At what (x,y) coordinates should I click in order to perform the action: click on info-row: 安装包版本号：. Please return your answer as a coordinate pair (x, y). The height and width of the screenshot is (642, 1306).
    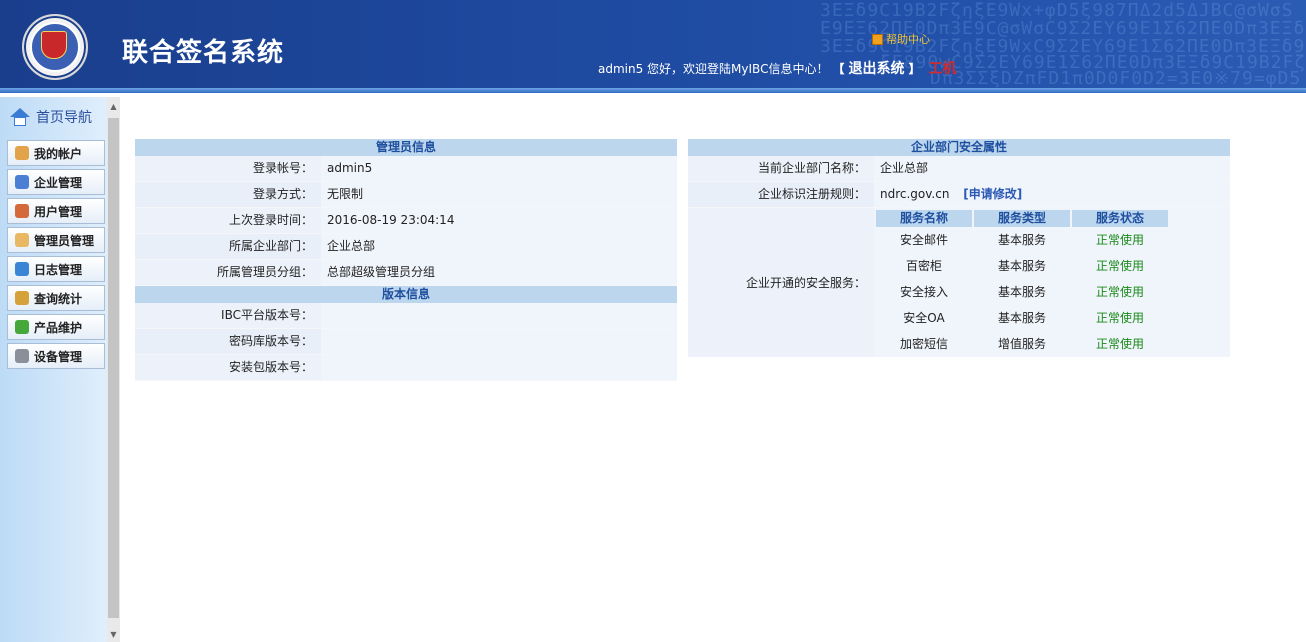
    Looking at the image, I should click on (406, 368).